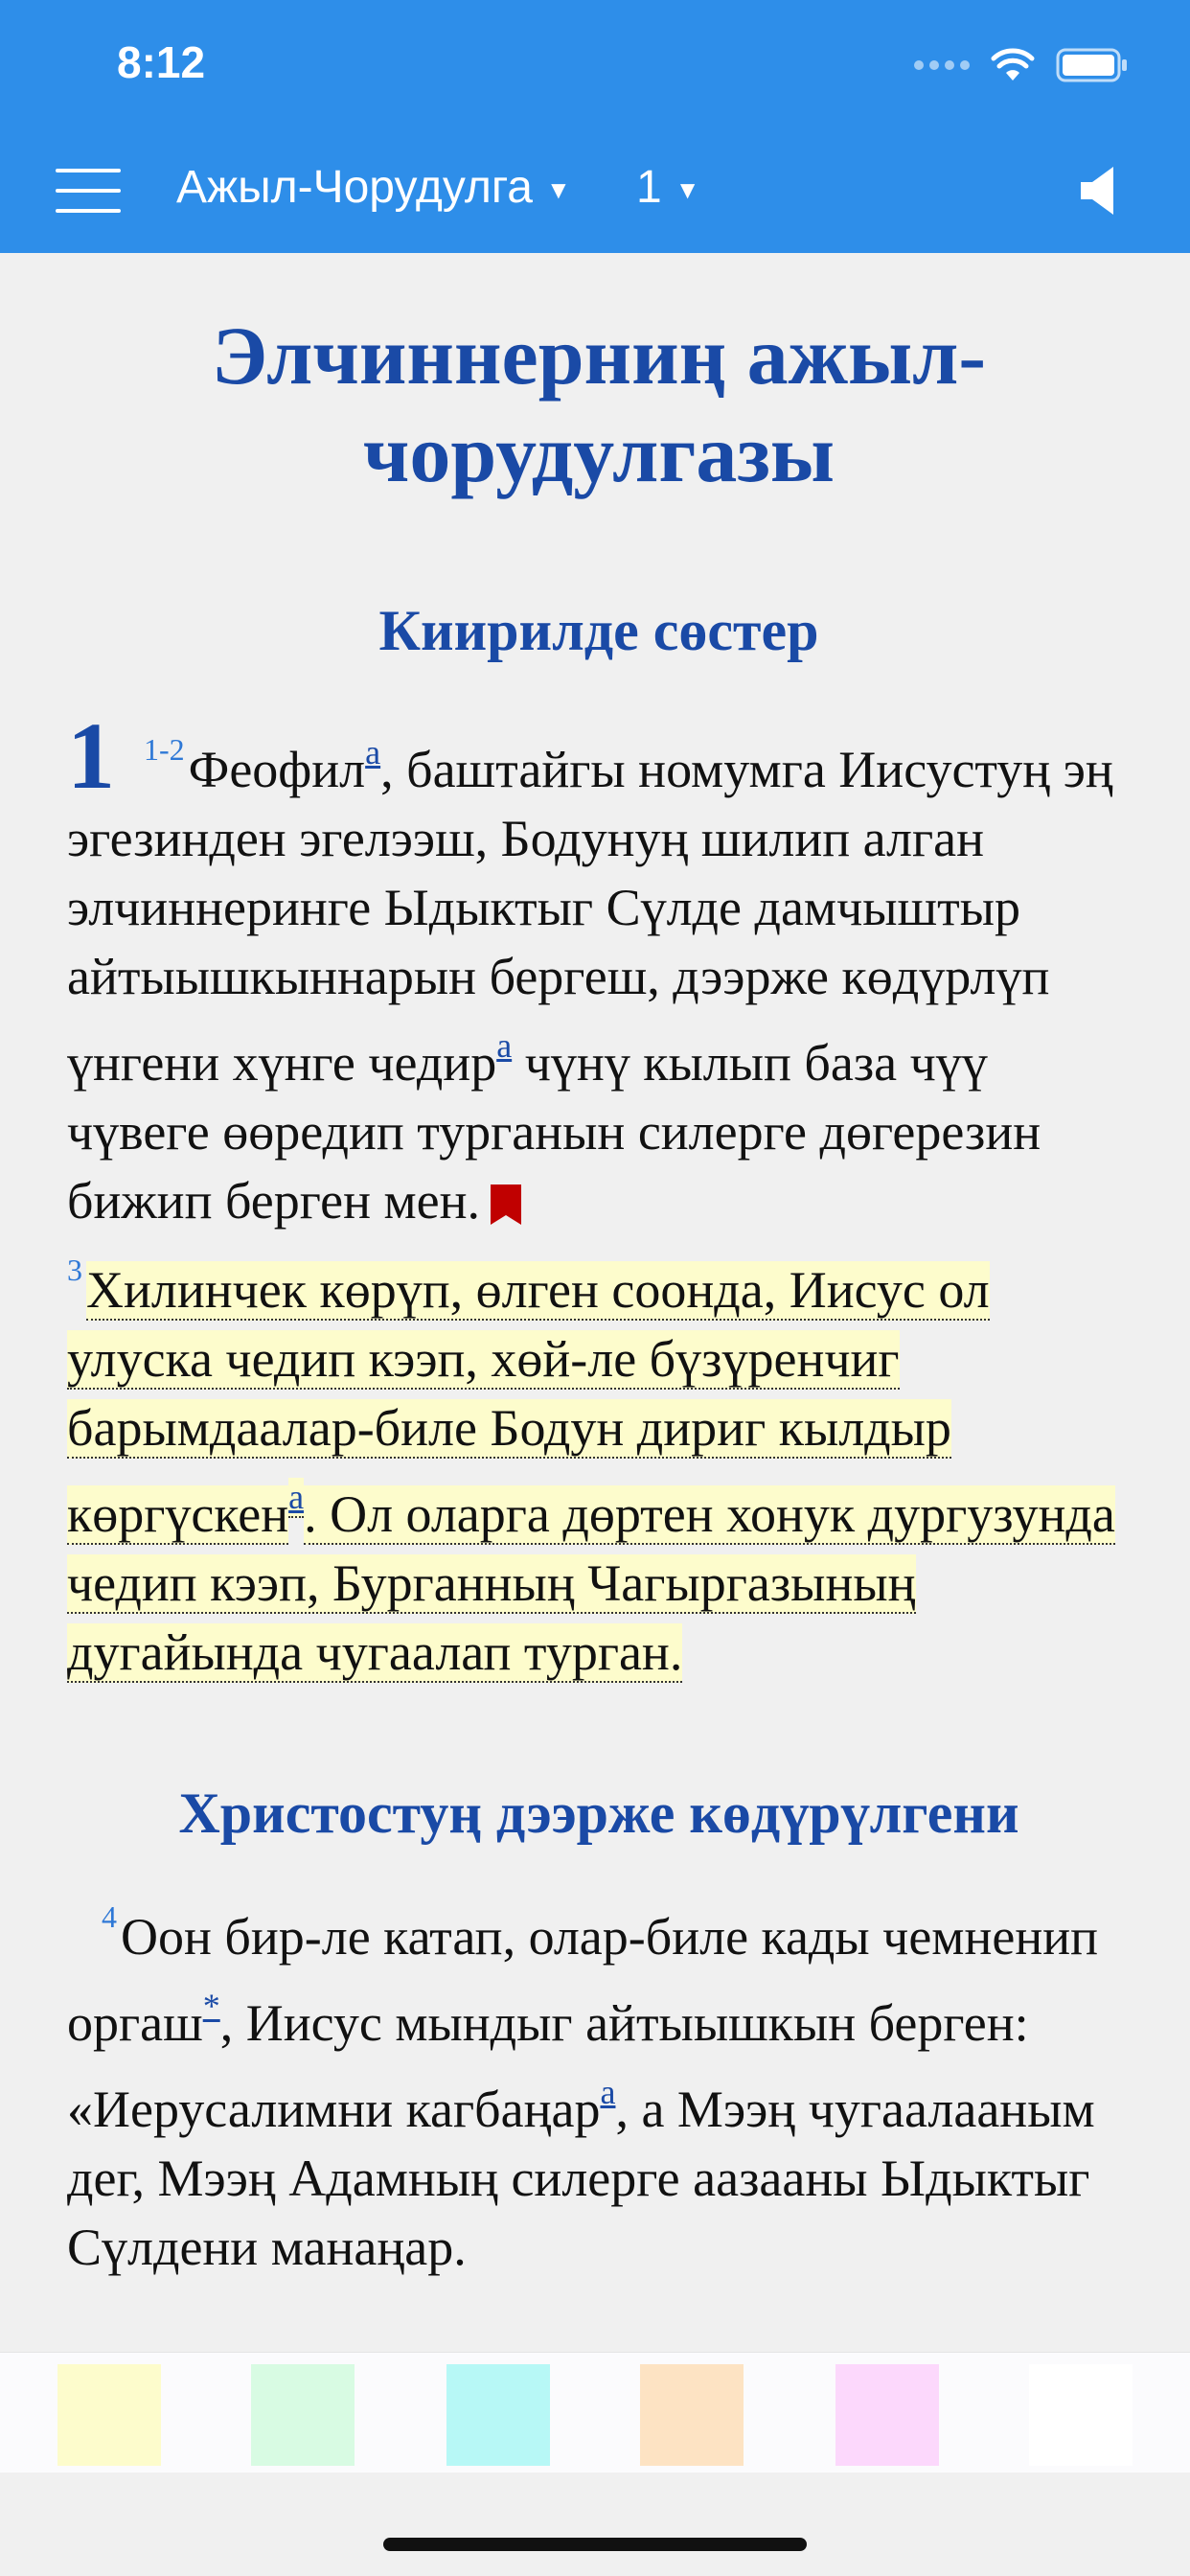 The height and width of the screenshot is (2576, 1190). What do you see at coordinates (89, 191) in the screenshot?
I see `menu-icon` at bounding box center [89, 191].